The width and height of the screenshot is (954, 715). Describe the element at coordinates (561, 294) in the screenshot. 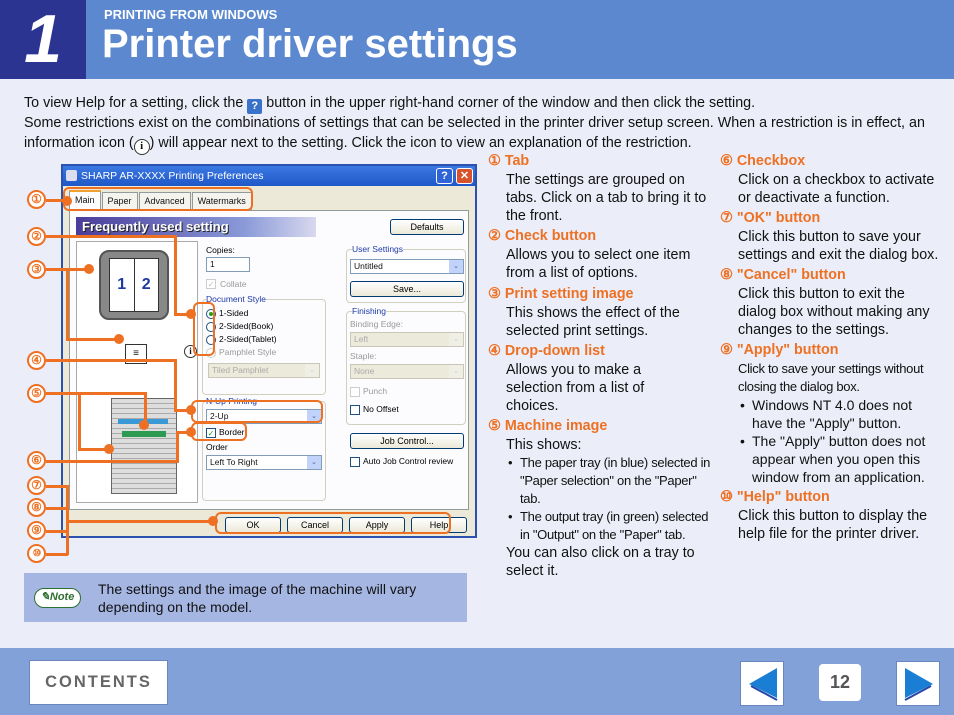

I see `item-heading: ③ Print setting image` at that location.